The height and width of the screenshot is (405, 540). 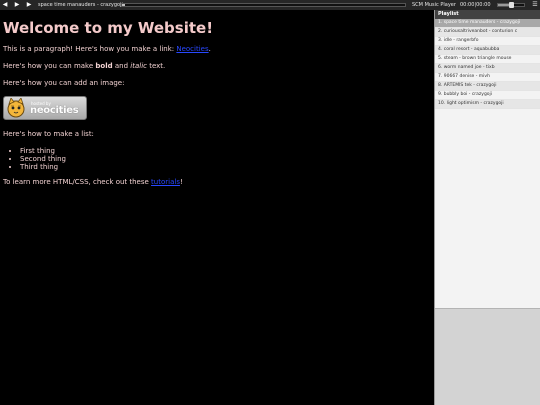 What do you see at coordinates (192, 49) in the screenshot?
I see `neocities-link: Neocities` at bounding box center [192, 49].